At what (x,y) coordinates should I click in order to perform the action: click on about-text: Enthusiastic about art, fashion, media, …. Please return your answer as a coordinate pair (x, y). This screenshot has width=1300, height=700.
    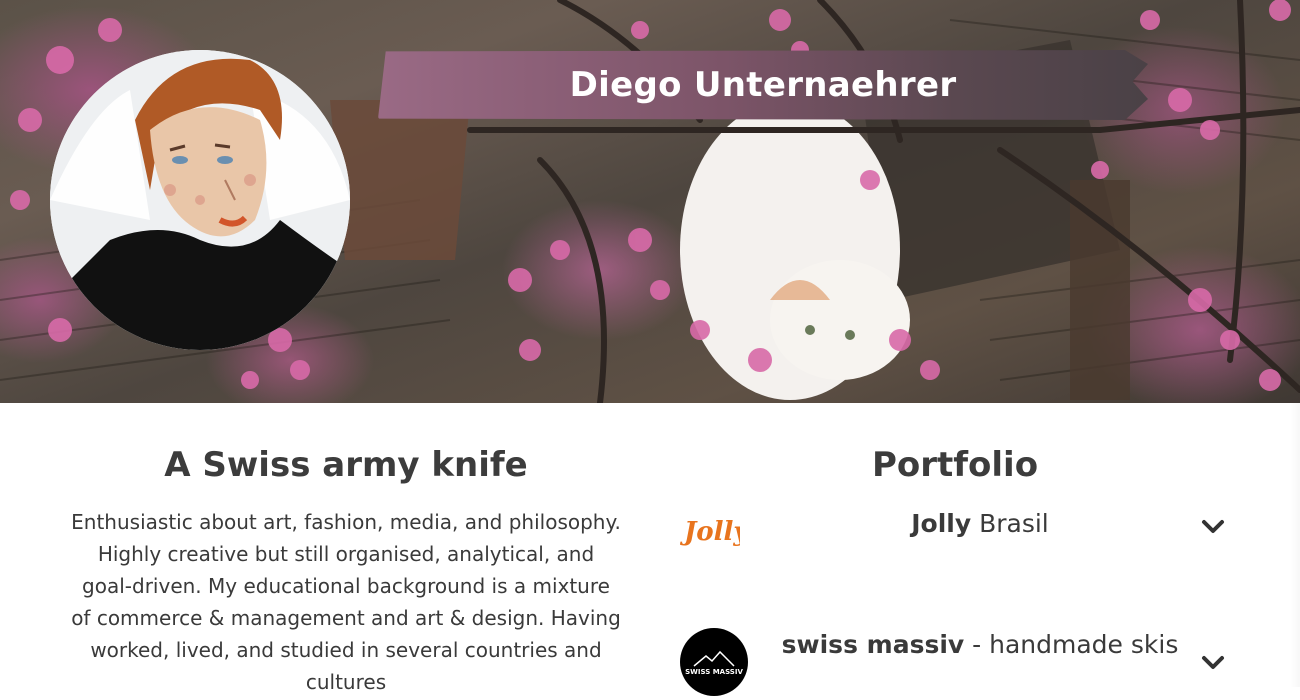
    Looking at the image, I should click on (346, 602).